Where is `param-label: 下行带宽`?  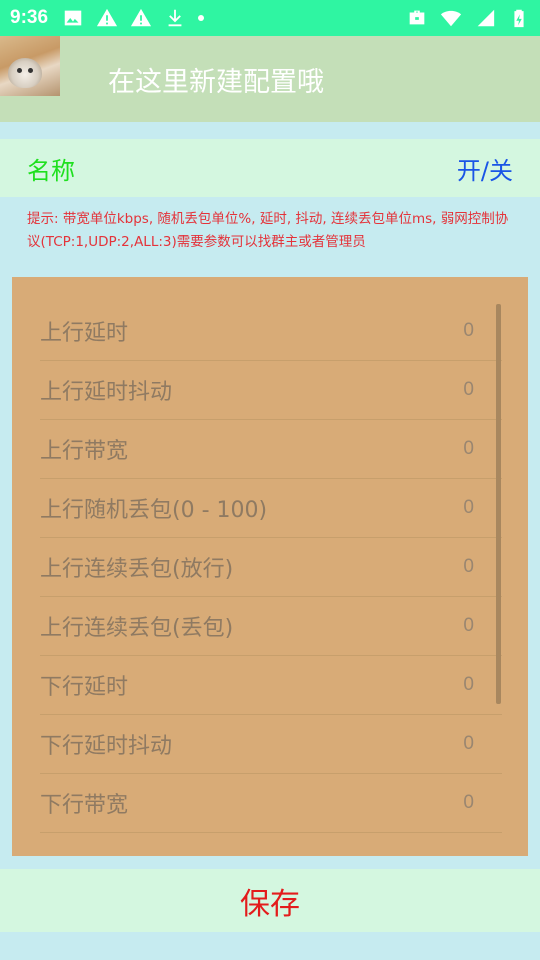 param-label: 下行带宽 is located at coordinates (84, 805).